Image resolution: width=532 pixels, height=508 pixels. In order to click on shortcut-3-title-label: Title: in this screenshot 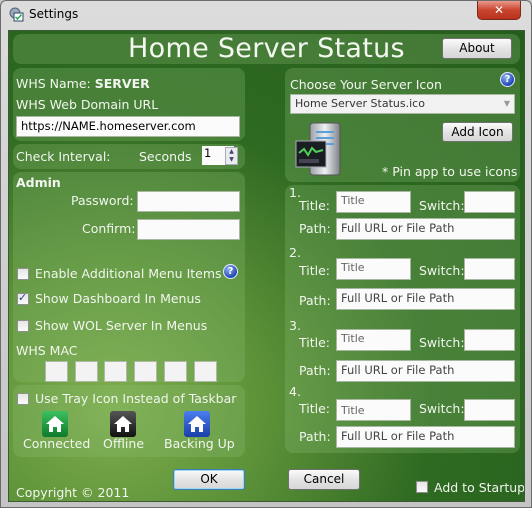, I will do `click(314, 342)`.